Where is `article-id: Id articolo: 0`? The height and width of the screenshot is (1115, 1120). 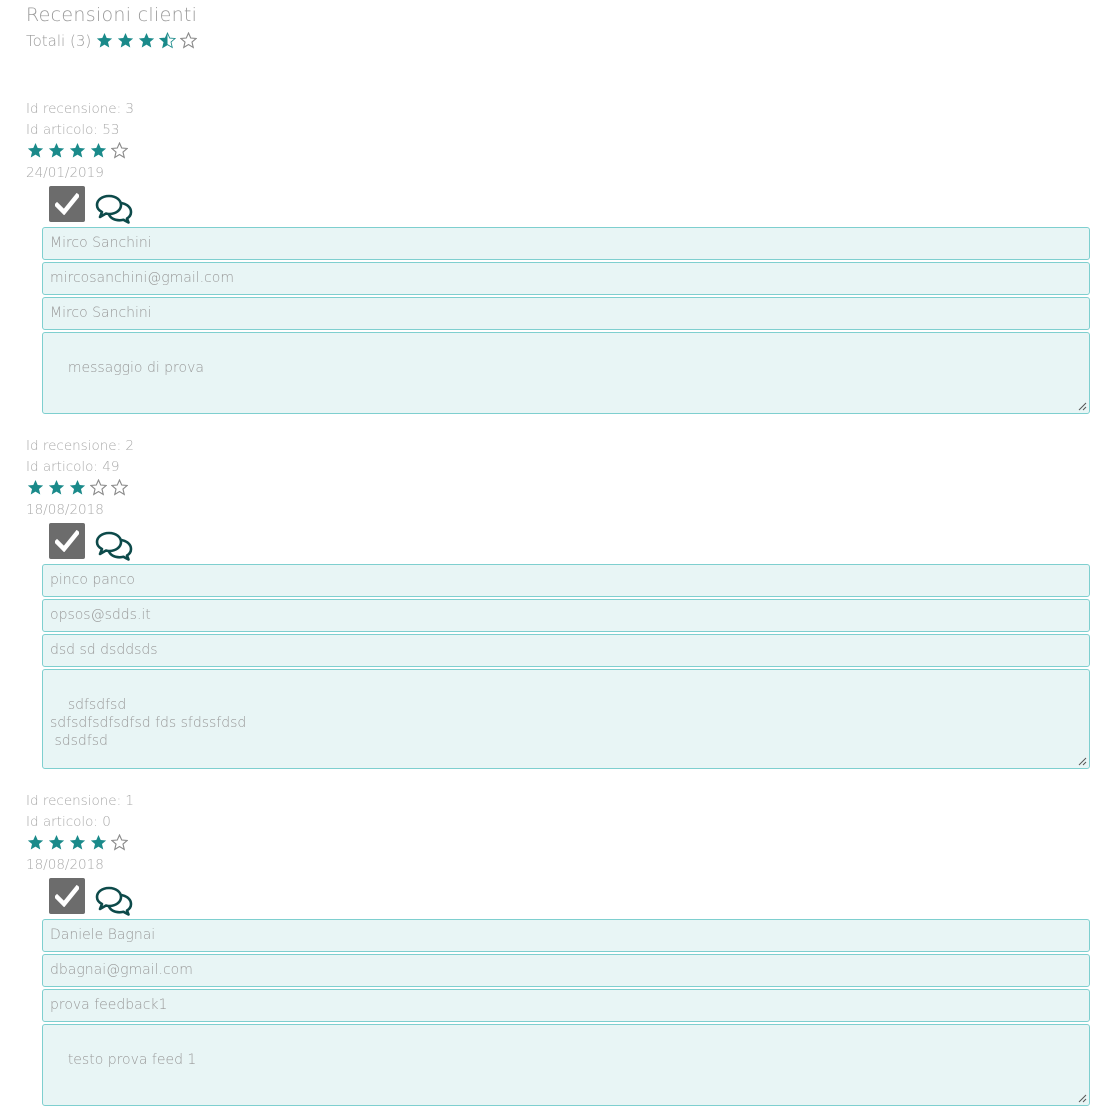 article-id: Id articolo: 0 is located at coordinates (68, 822).